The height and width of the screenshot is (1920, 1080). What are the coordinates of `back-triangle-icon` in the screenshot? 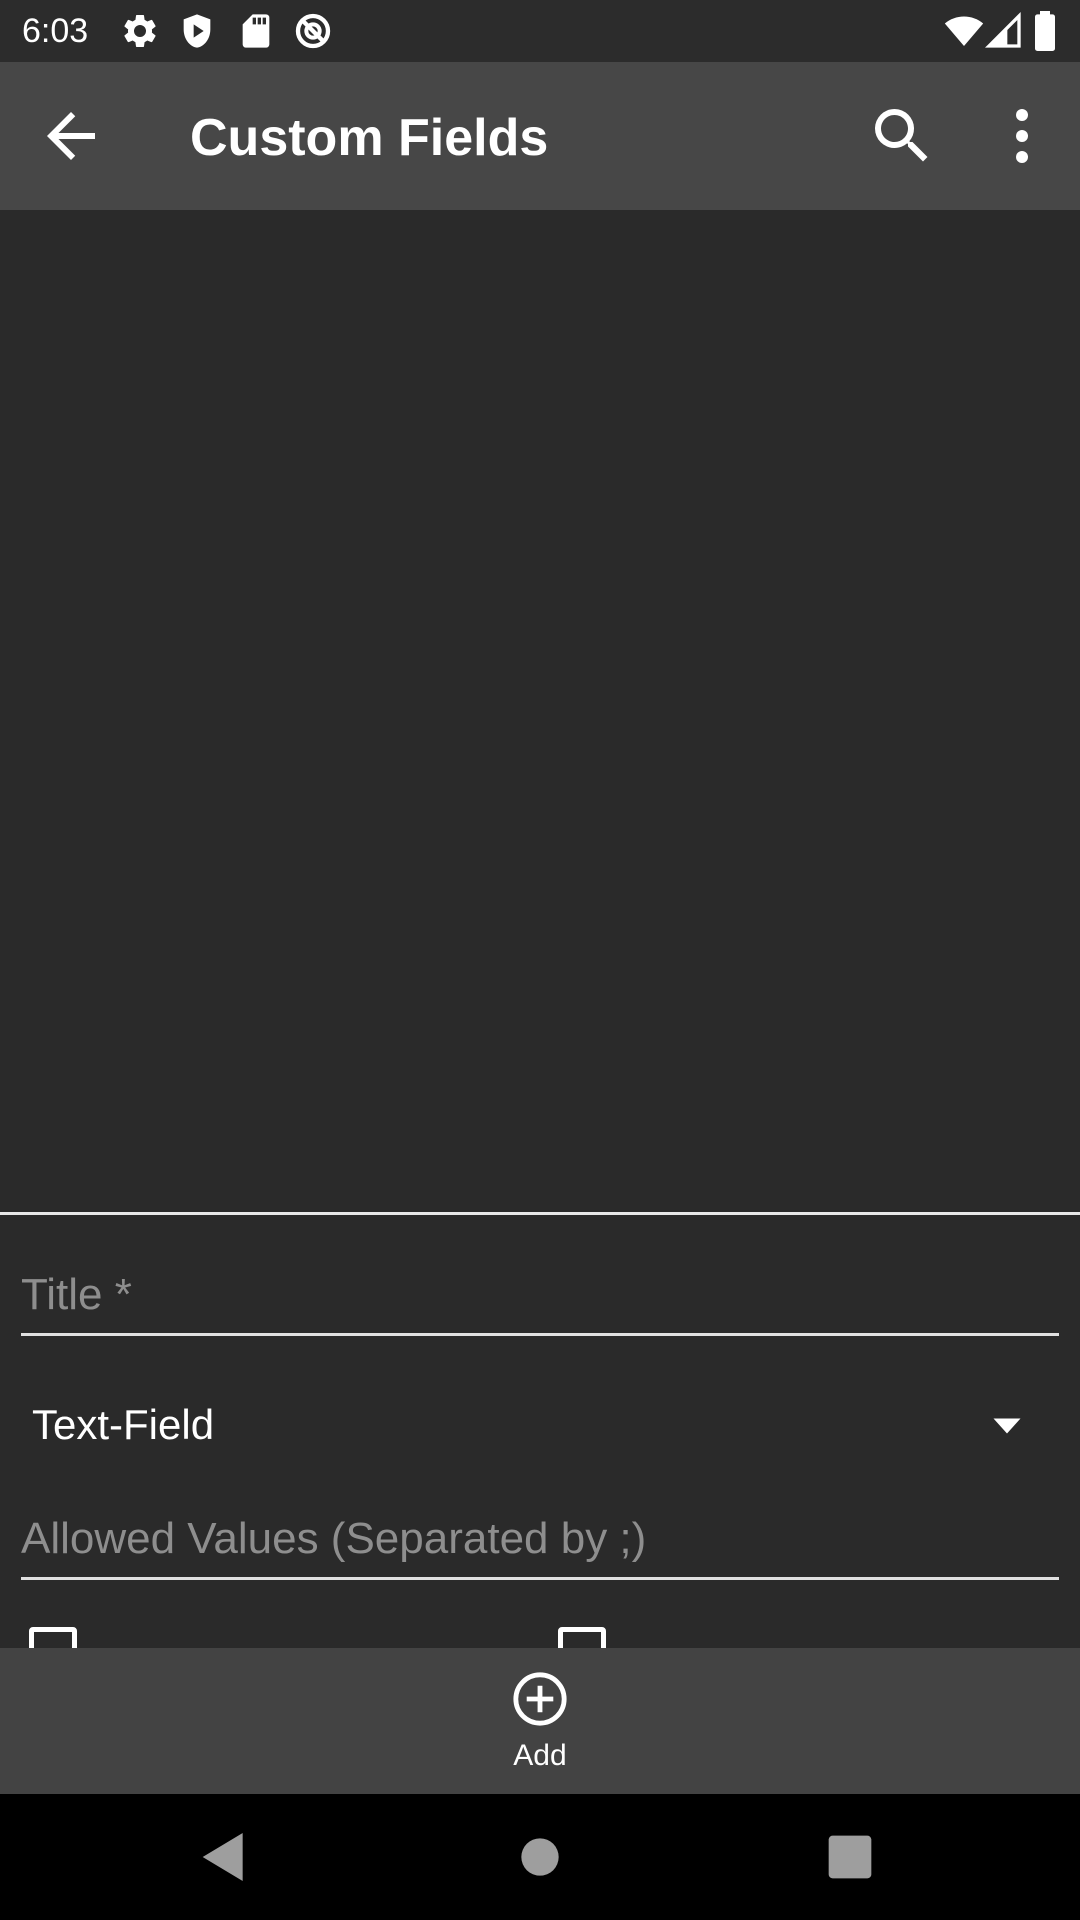 It's located at (222, 1857).